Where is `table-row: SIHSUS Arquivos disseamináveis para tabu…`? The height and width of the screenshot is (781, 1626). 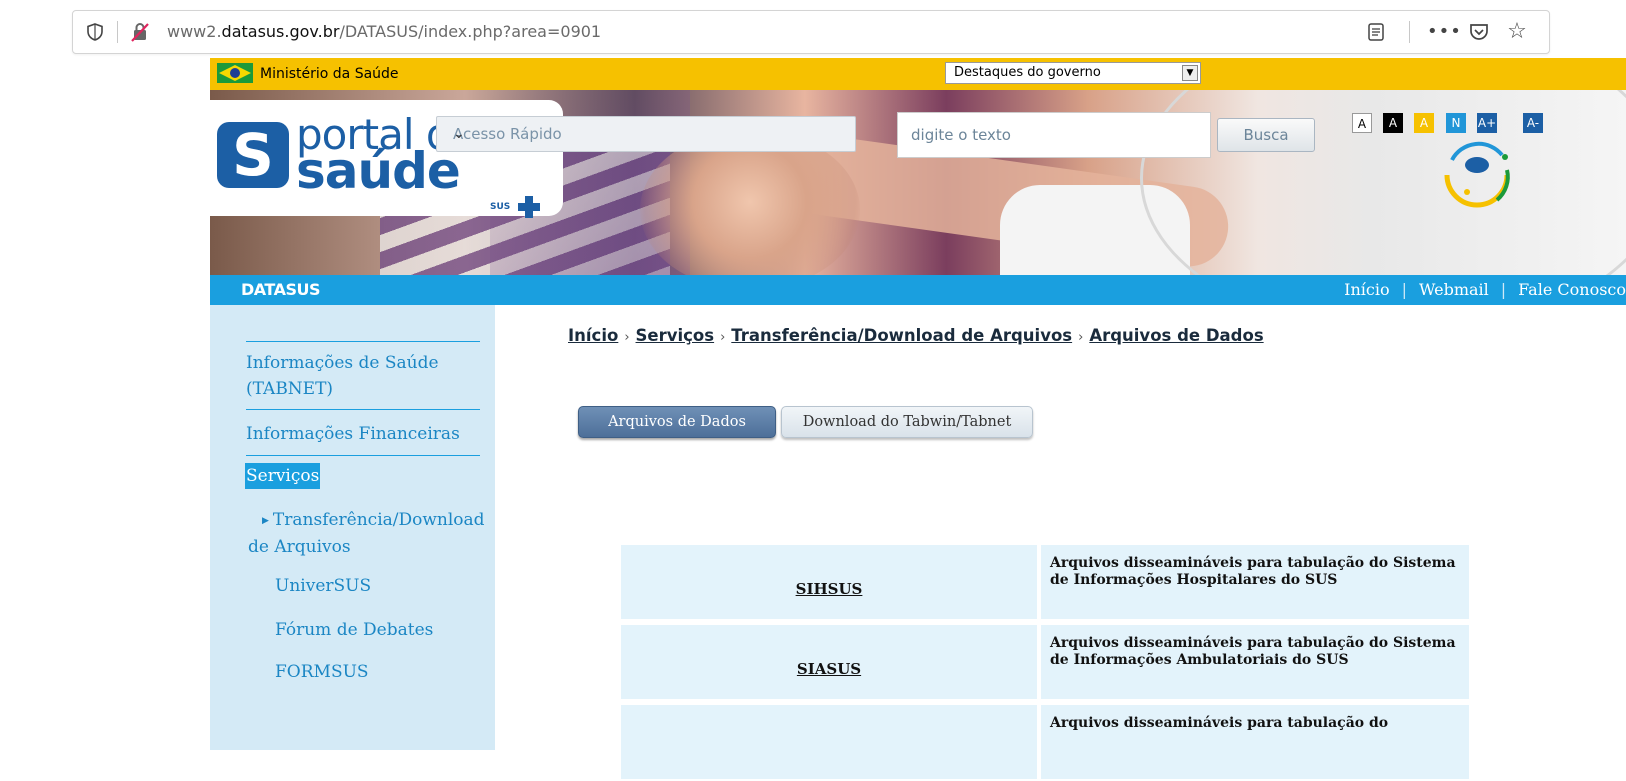 table-row: SIHSUS Arquivos disseamináveis para tabu… is located at coordinates (1046, 583).